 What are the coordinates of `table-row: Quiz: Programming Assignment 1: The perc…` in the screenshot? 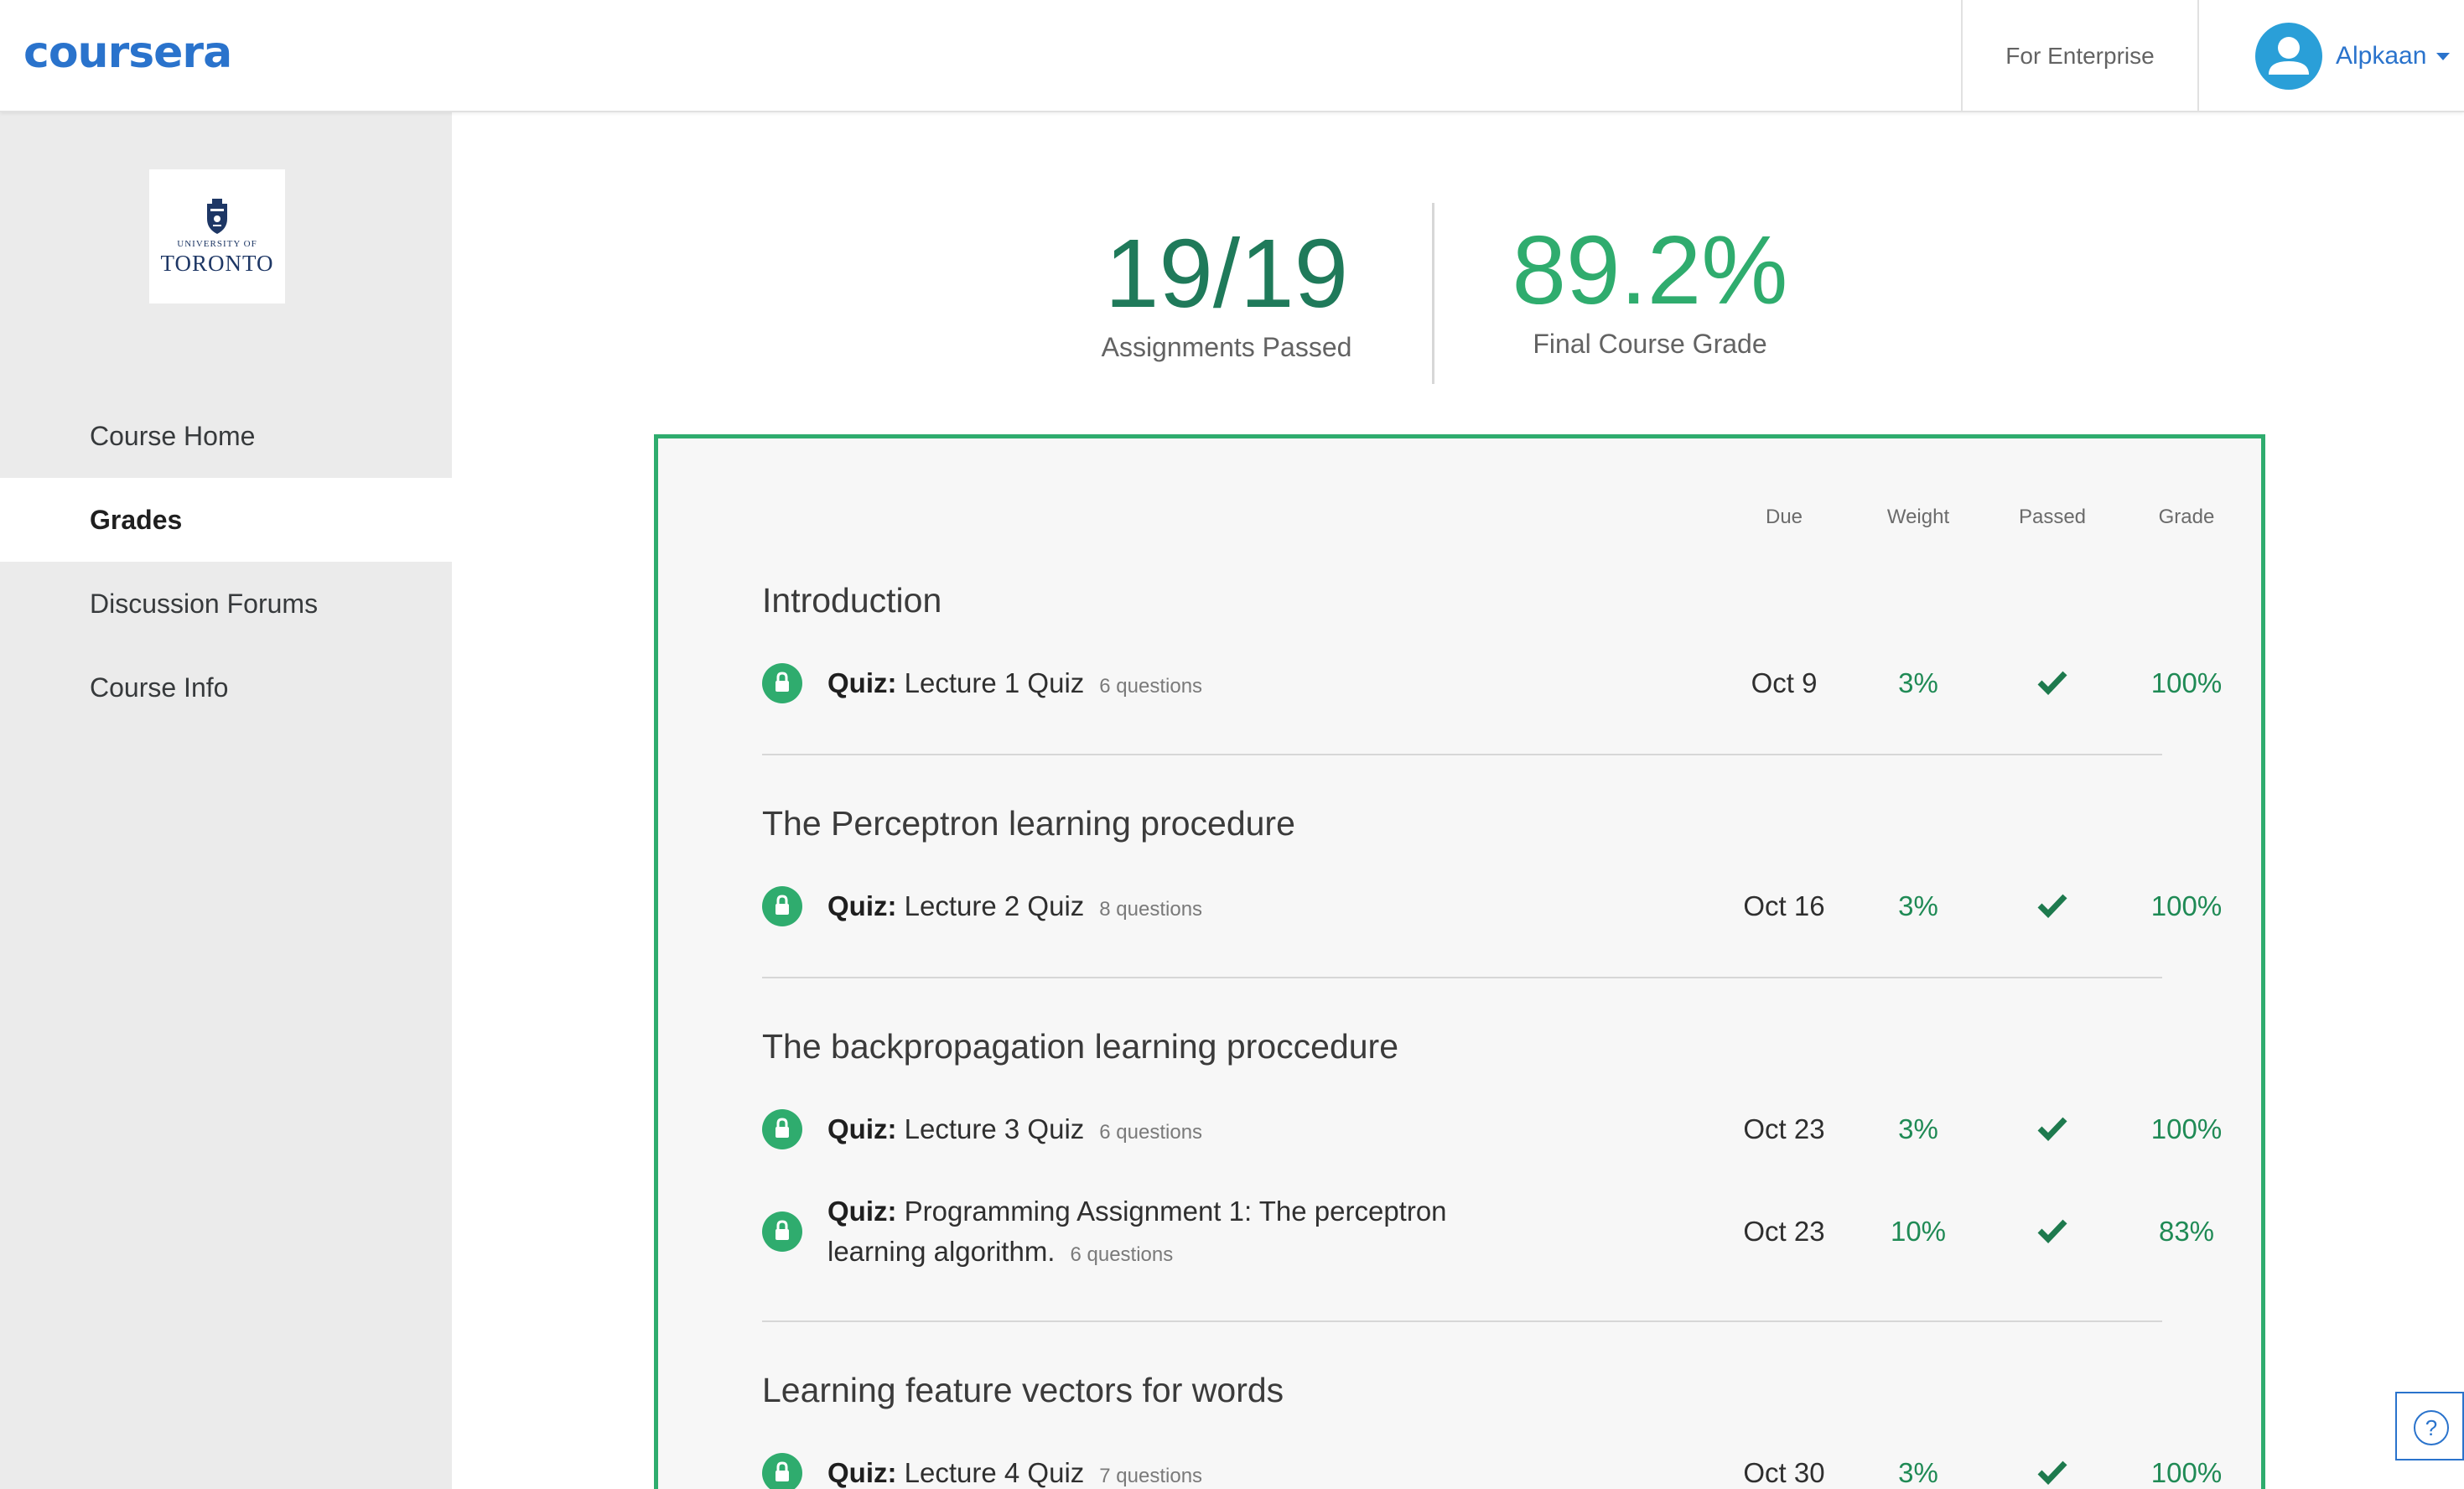 It's located at (1488, 1233).